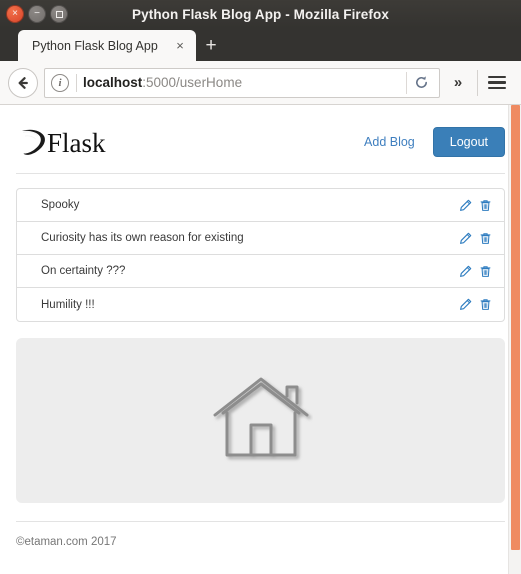 This screenshot has height=574, width=521. What do you see at coordinates (180, 46) in the screenshot?
I see `tab-close-icon: ×` at bounding box center [180, 46].